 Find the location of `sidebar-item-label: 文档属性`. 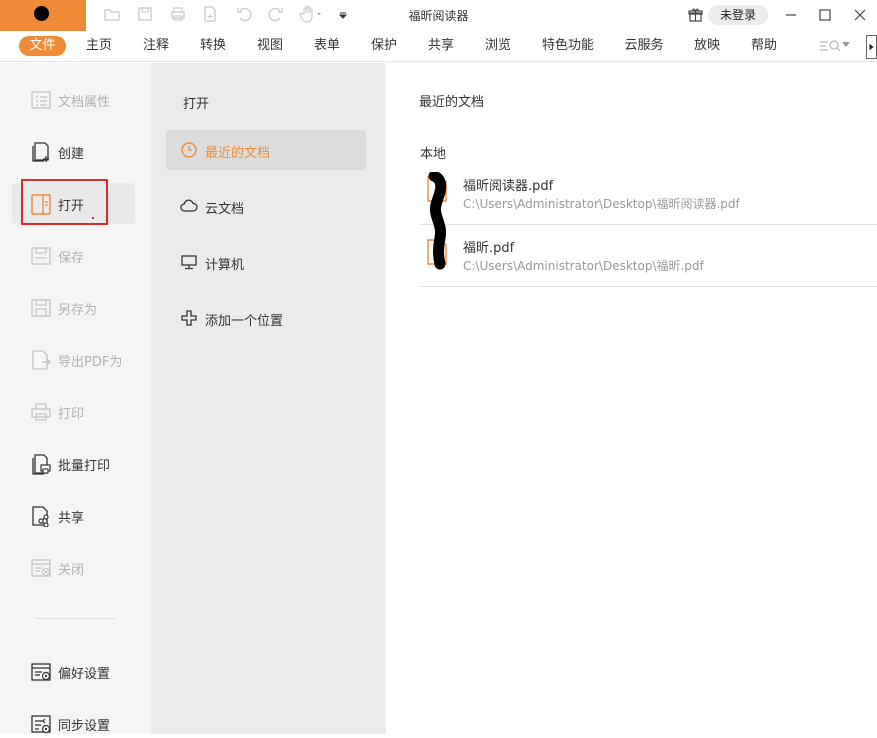

sidebar-item-label: 文档属性 is located at coordinates (84, 102).